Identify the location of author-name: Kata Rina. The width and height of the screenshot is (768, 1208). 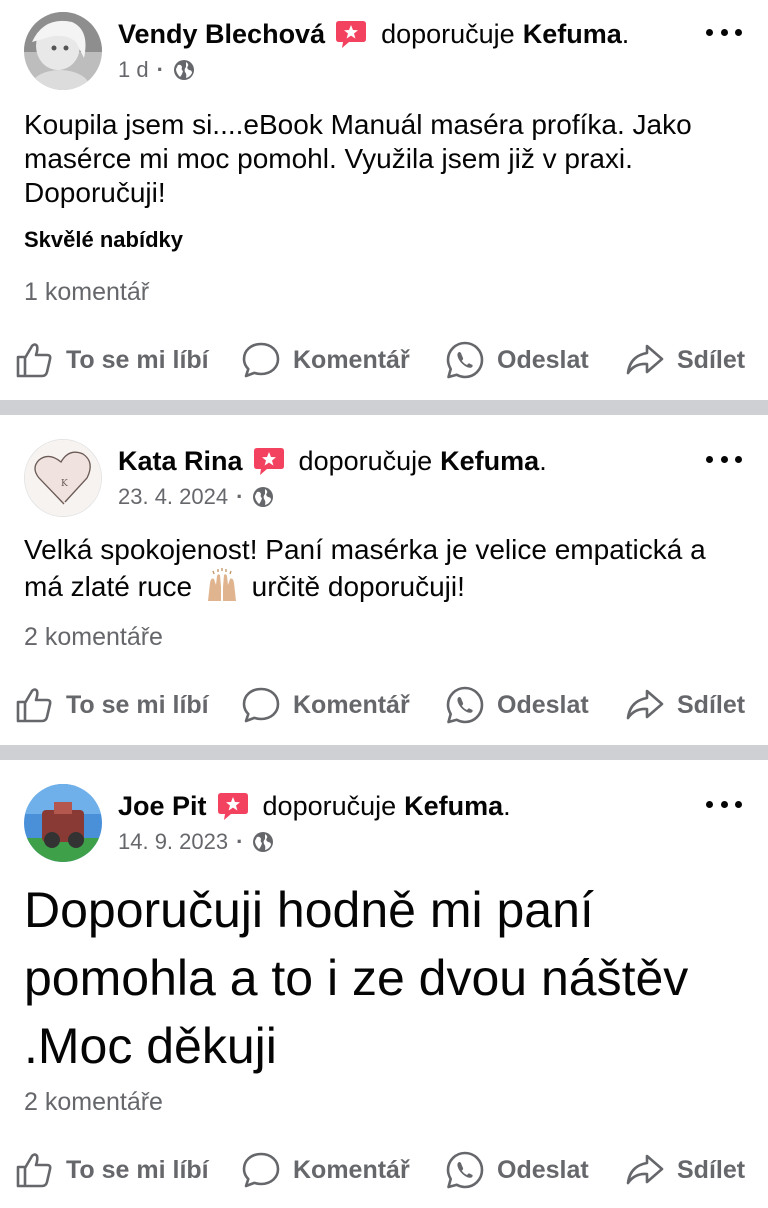
(180, 461).